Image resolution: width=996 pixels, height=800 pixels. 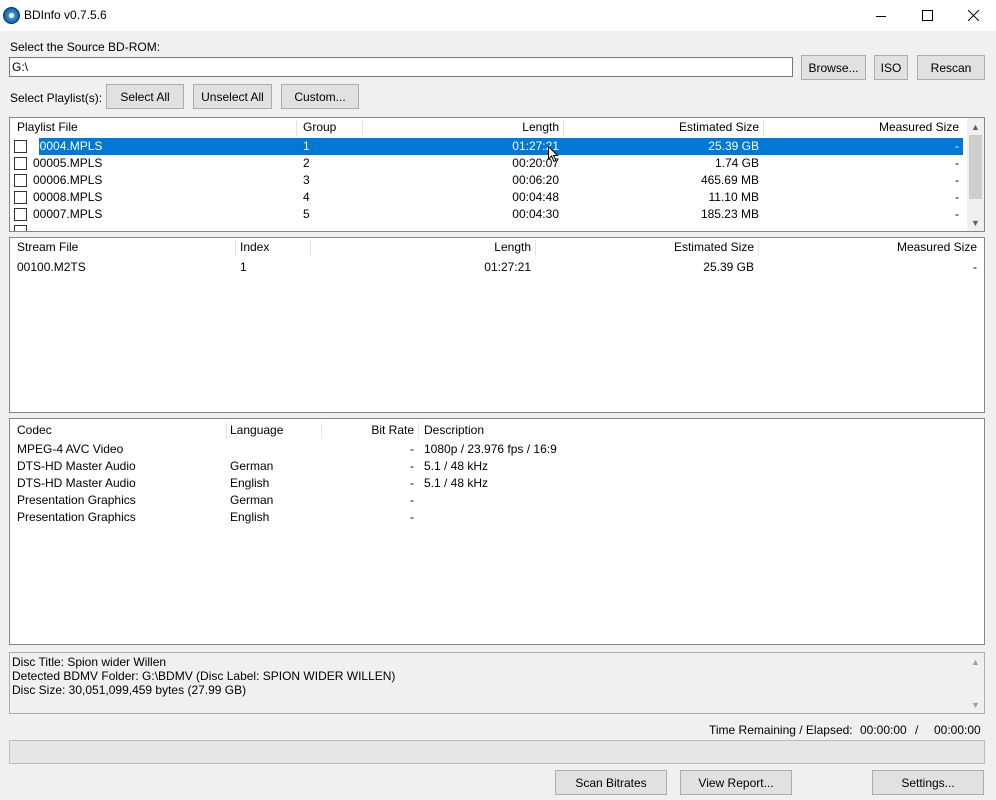 What do you see at coordinates (256, 430) in the screenshot?
I see `col-header-language: Language` at bounding box center [256, 430].